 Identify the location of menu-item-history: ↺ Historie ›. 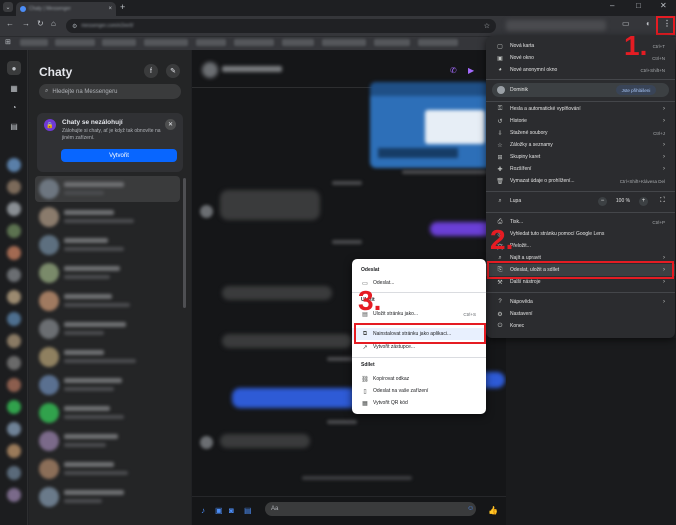
(580, 121).